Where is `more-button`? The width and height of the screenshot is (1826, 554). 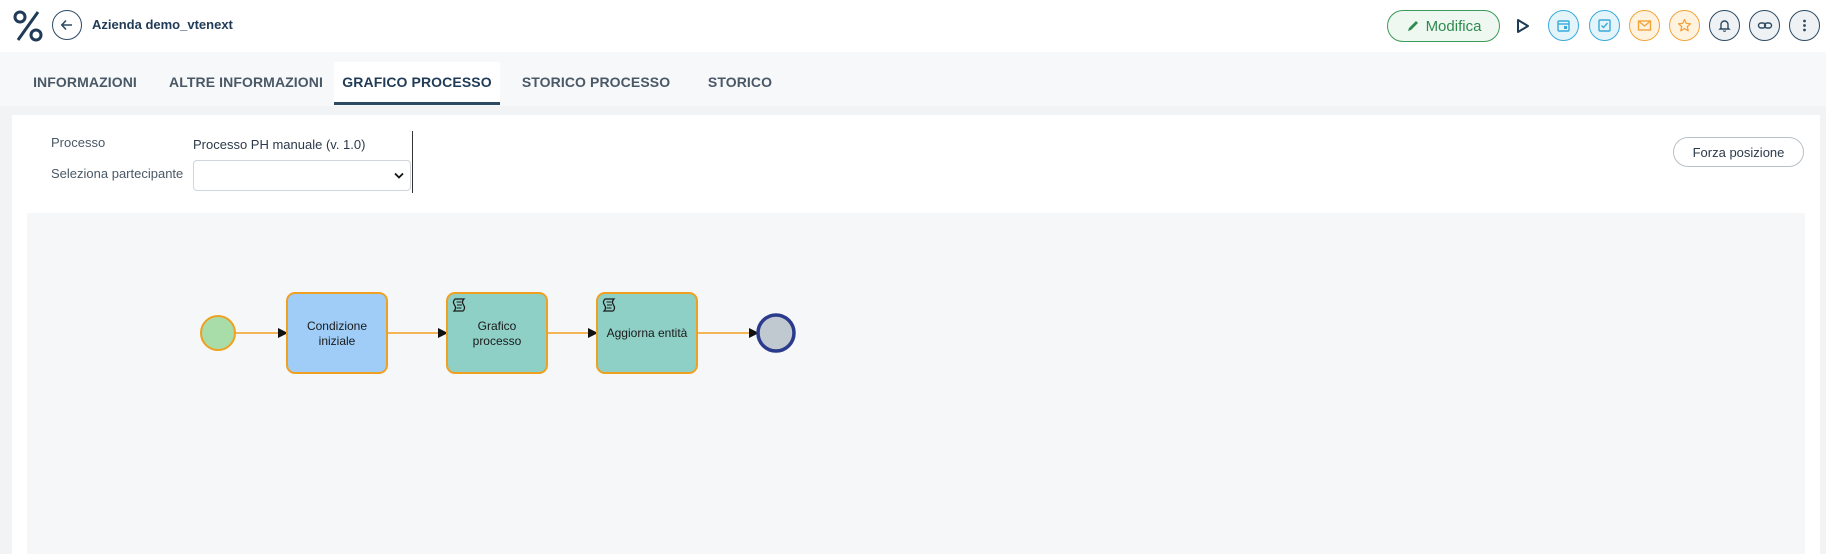 more-button is located at coordinates (1804, 25).